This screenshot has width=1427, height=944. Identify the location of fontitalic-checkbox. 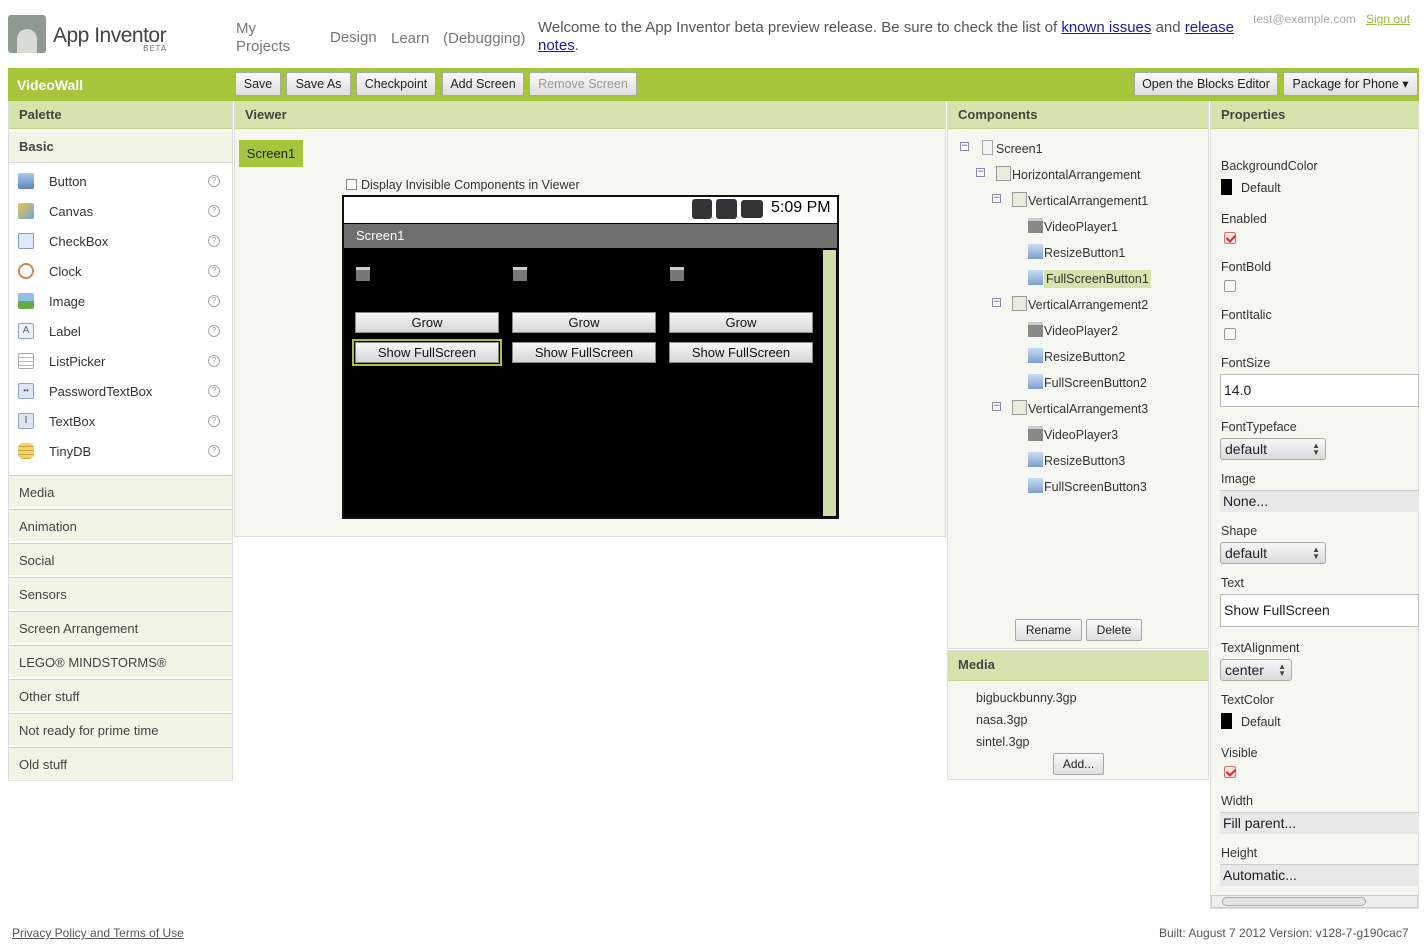
(1230, 334).